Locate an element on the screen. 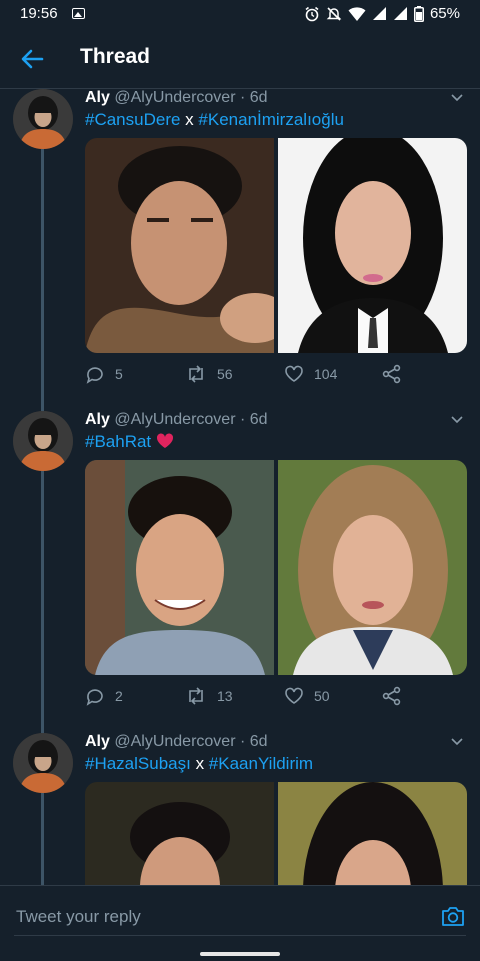 This screenshot has width=480, height=961. retweet-button: 56 is located at coordinates (209, 374).